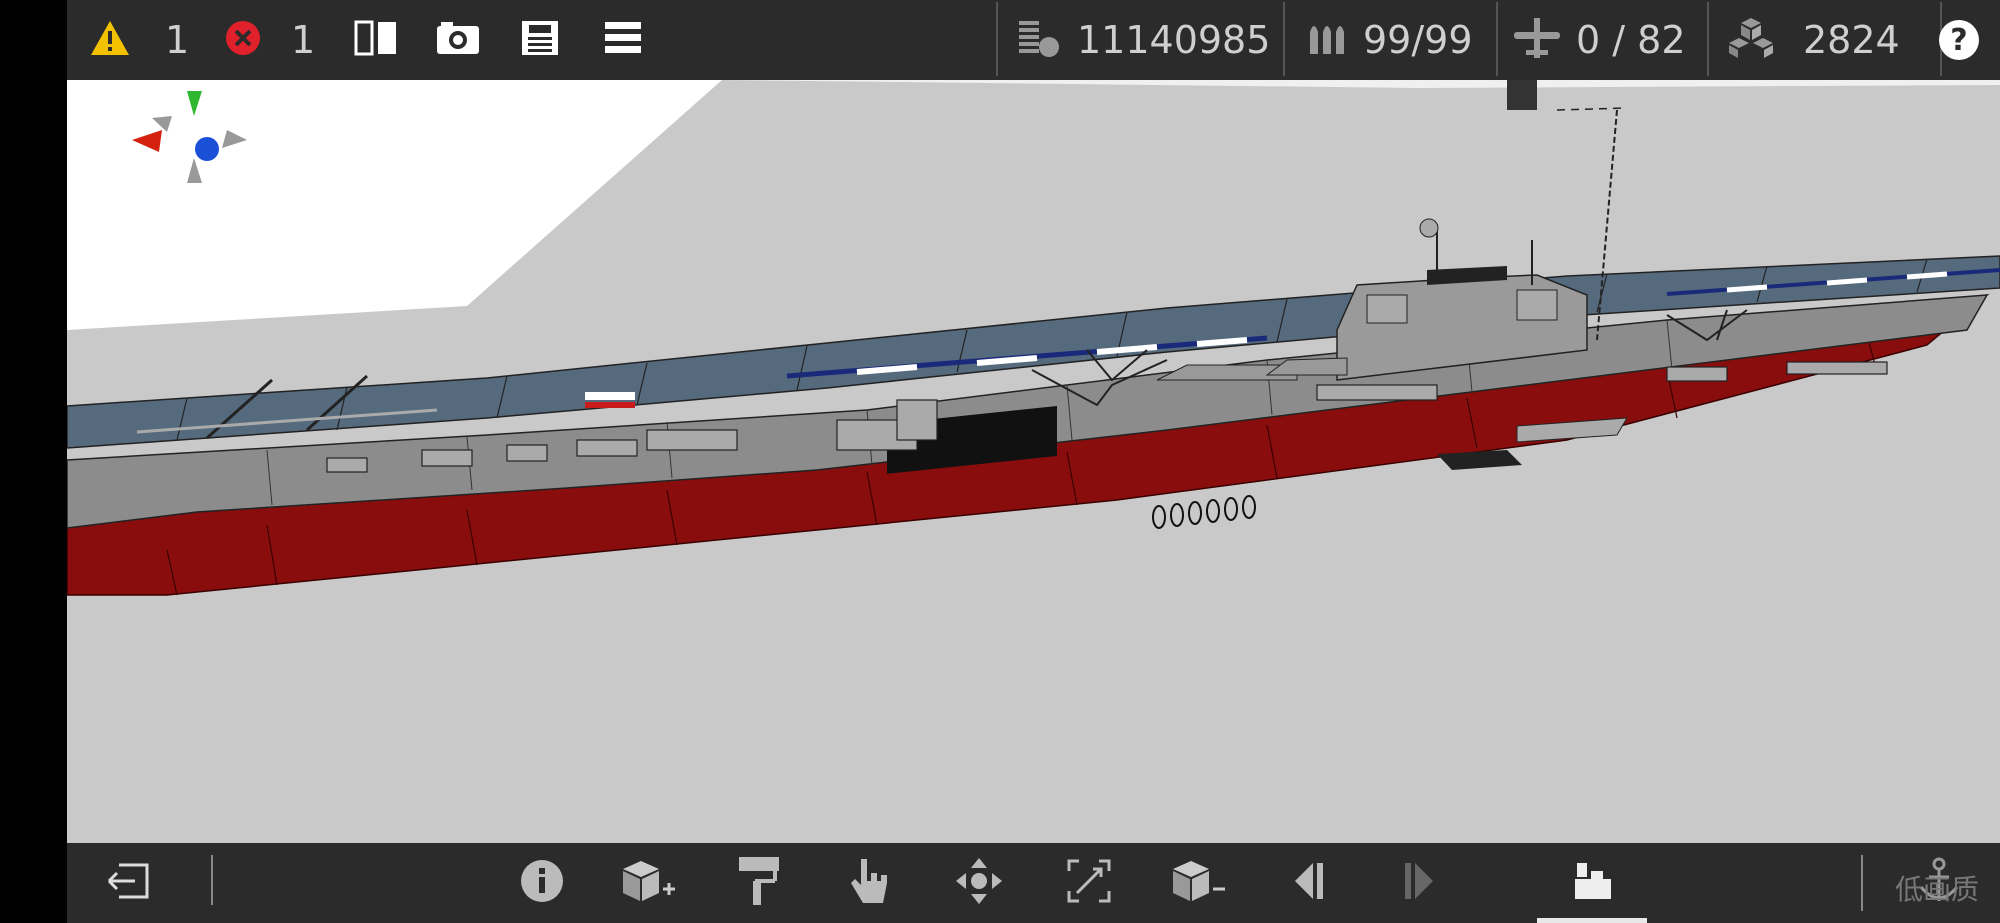 The height and width of the screenshot is (923, 2000). What do you see at coordinates (243, 40) in the screenshot?
I see `error-icon` at bounding box center [243, 40].